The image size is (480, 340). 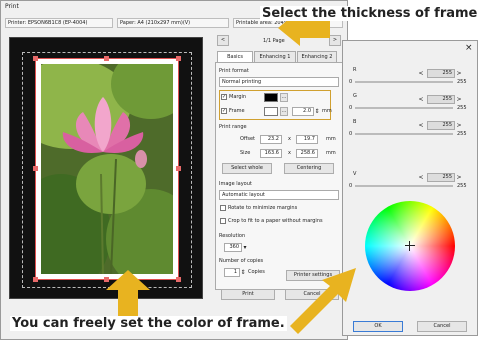 What do you see at coordinates (323, 301) in the screenshot?
I see `color-arrow-right` at bounding box center [323, 301].